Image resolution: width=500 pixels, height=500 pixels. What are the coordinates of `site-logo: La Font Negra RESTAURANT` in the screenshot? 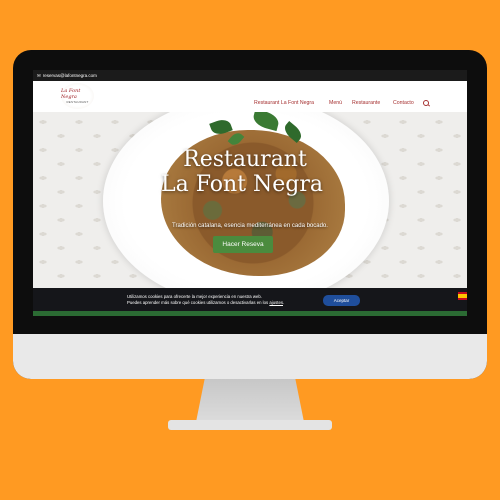 It's located at (77, 96).